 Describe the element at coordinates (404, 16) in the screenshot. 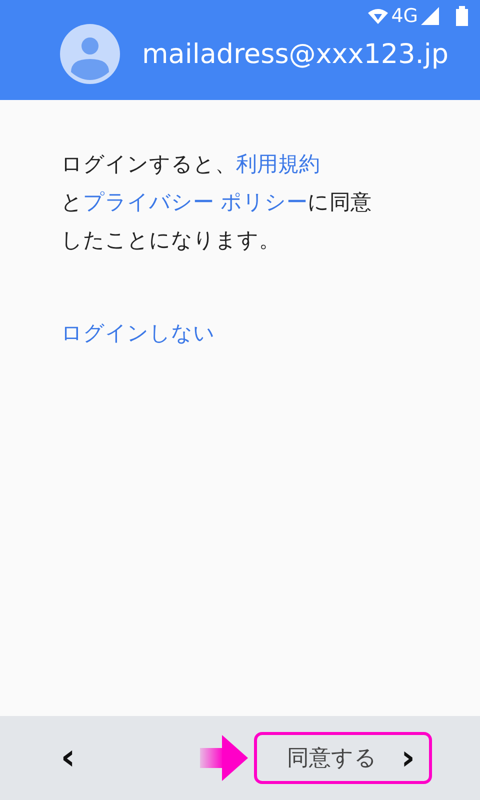

I see `network-type: 4G` at that location.